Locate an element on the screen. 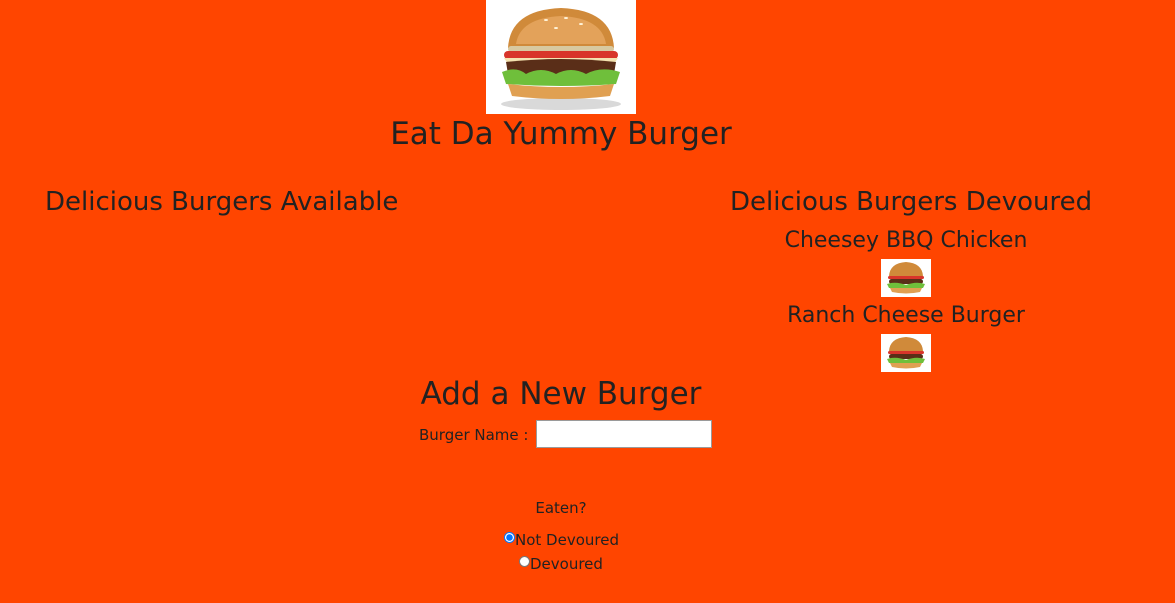  burger-logo is located at coordinates (561, 57).